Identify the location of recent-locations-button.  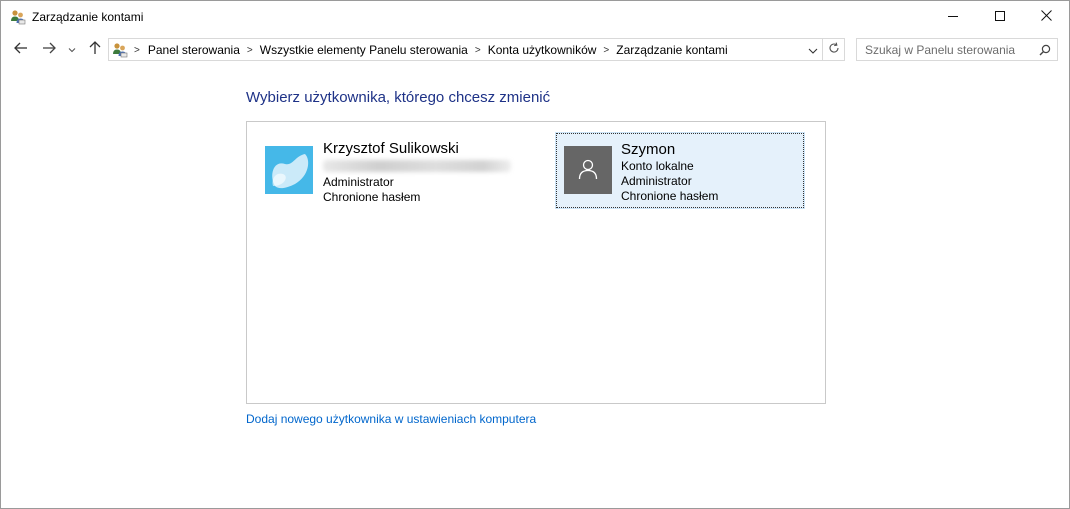
(72, 49).